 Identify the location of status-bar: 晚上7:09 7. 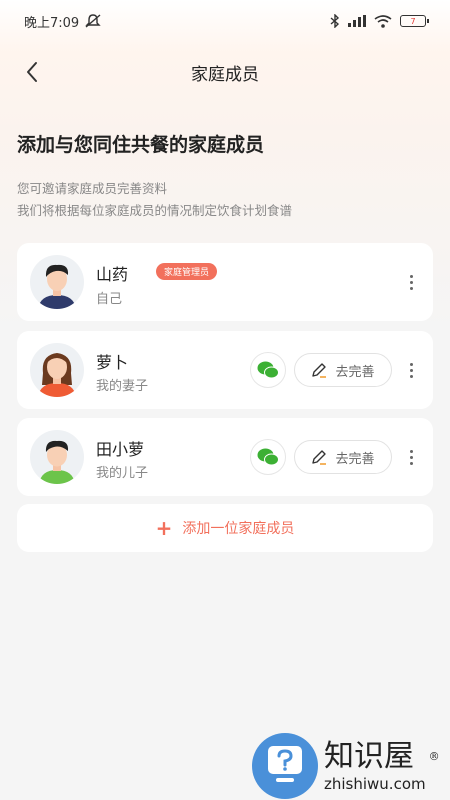
(225, 21).